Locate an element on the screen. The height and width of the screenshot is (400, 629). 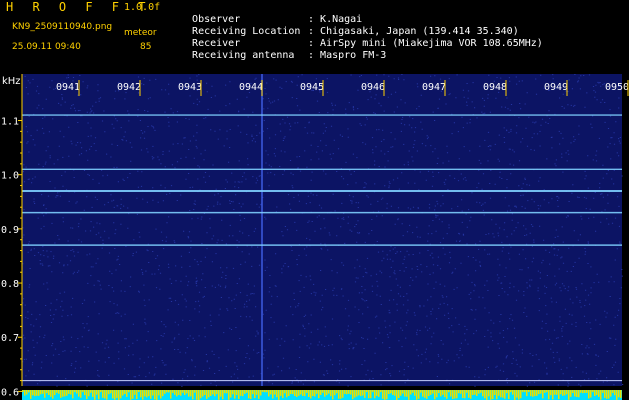
x-tick-label-2: 0943 is located at coordinates (190, 87).